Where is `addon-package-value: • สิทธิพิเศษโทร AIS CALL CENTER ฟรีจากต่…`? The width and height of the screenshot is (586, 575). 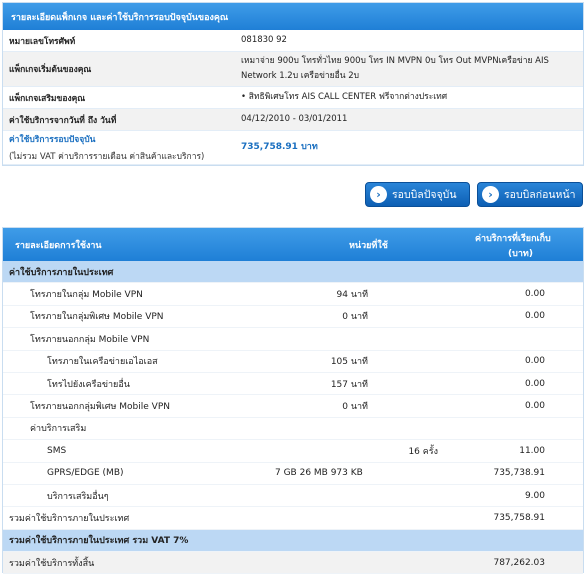
addon-package-value: • สิทธิพิเศษโทร AIS CALL CENTER ฟรีจากต่… is located at coordinates (344, 97).